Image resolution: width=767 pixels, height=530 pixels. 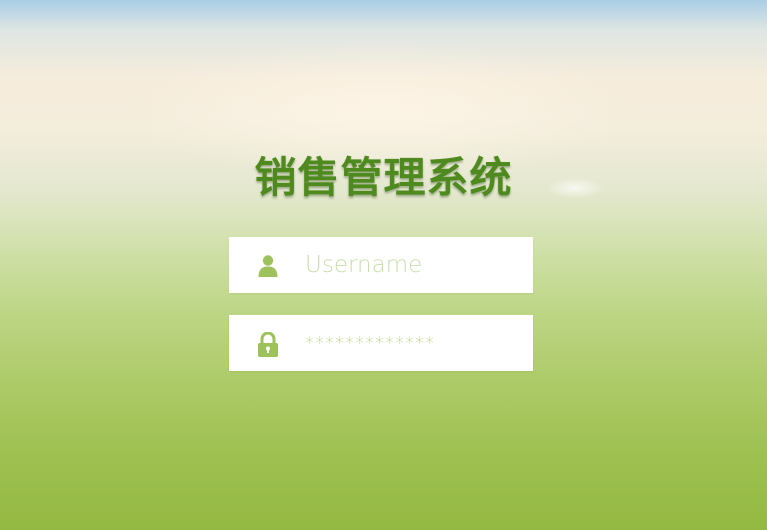 What do you see at coordinates (268, 344) in the screenshot?
I see `lock-icon` at bounding box center [268, 344].